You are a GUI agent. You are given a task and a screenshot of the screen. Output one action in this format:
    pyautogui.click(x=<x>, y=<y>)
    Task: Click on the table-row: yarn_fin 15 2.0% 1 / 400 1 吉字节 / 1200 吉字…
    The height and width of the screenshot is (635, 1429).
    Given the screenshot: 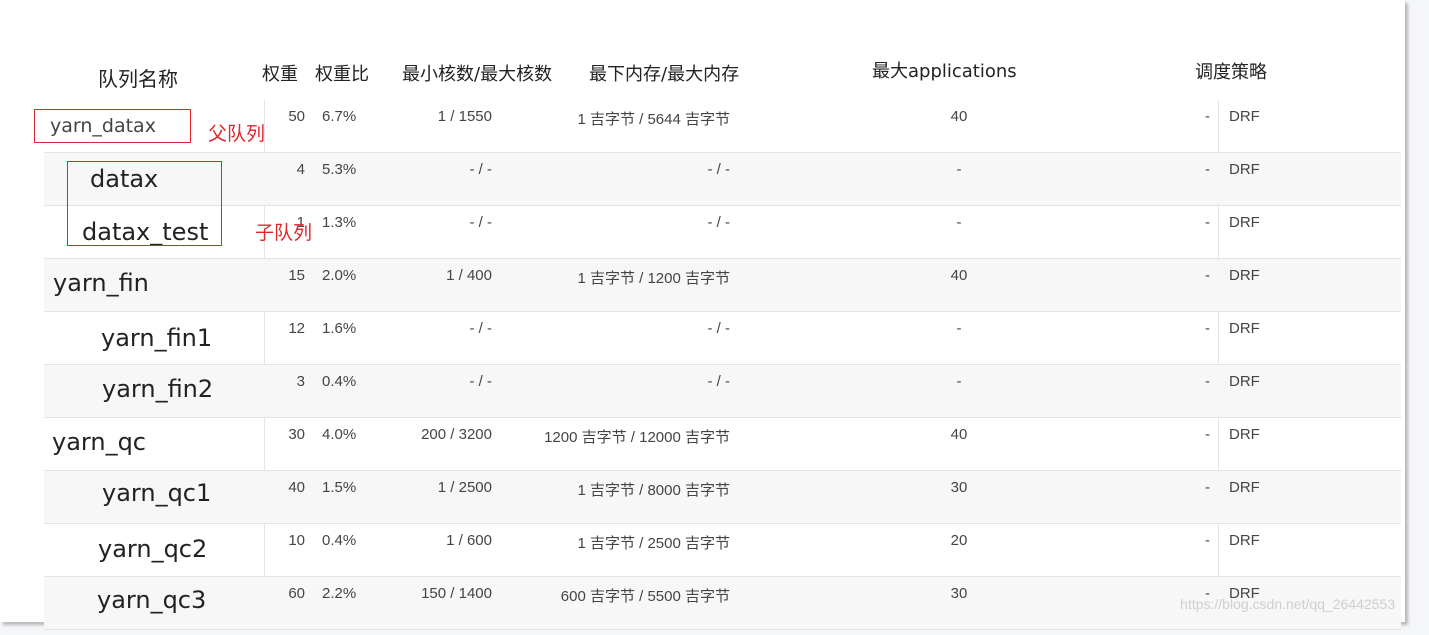 What is the action you would take?
    pyautogui.click(x=722, y=285)
    